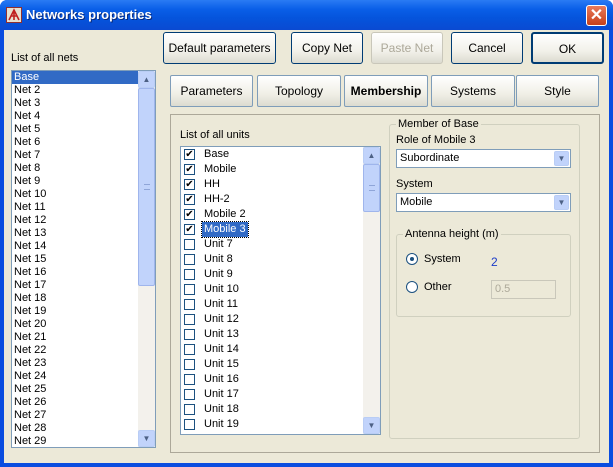 This screenshot has width=613, height=467. What do you see at coordinates (219, 48) in the screenshot?
I see `default-parameters-button: Default parameters` at bounding box center [219, 48].